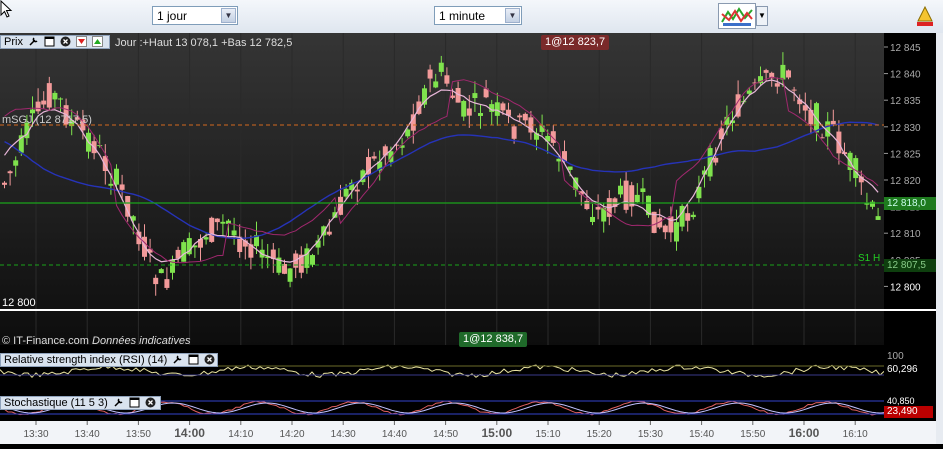  I want to click on main-panel-header: Prix, so click(55, 42).